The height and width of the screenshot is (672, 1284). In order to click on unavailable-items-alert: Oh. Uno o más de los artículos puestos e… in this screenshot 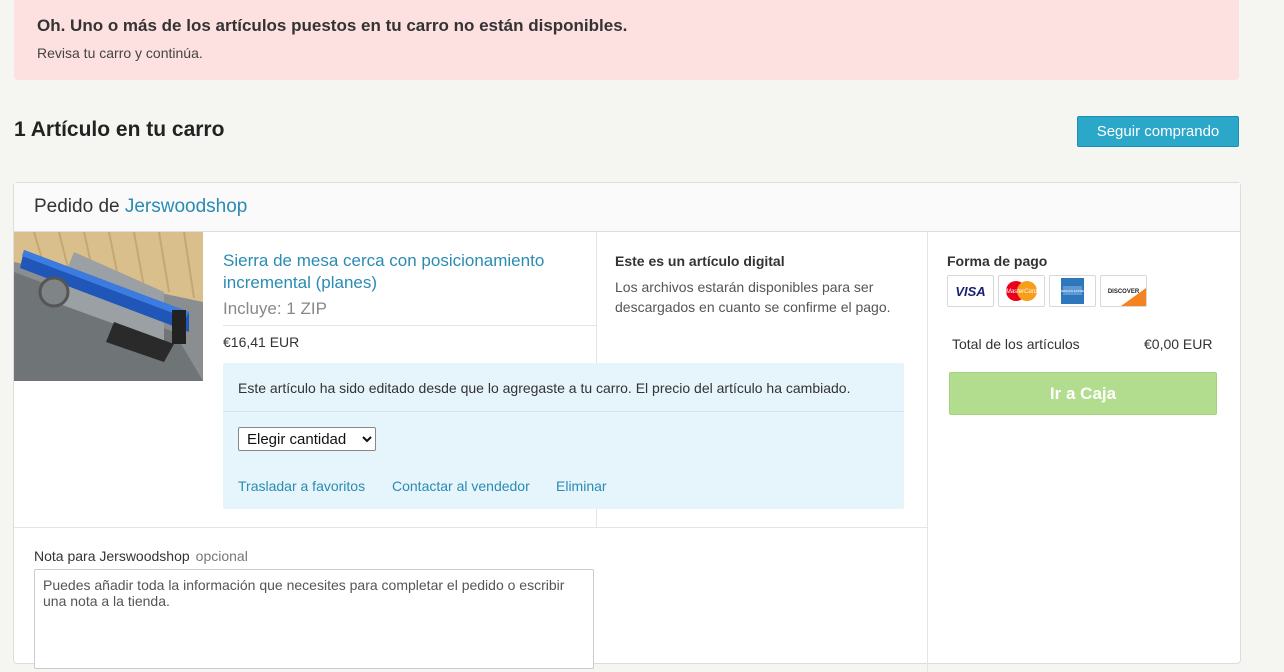, I will do `click(626, 40)`.